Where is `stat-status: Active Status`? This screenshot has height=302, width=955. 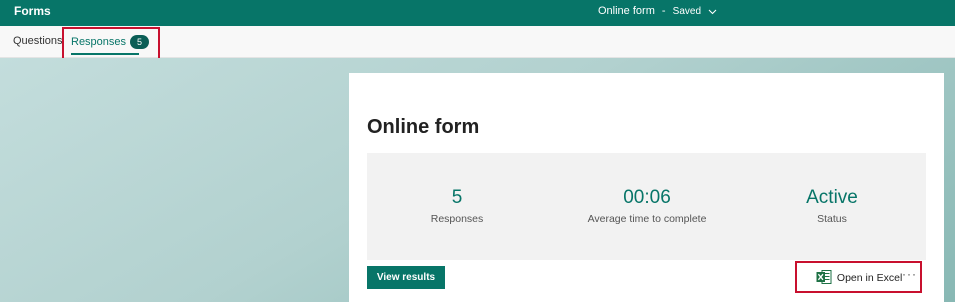
stat-status: Active Status is located at coordinates (832, 206).